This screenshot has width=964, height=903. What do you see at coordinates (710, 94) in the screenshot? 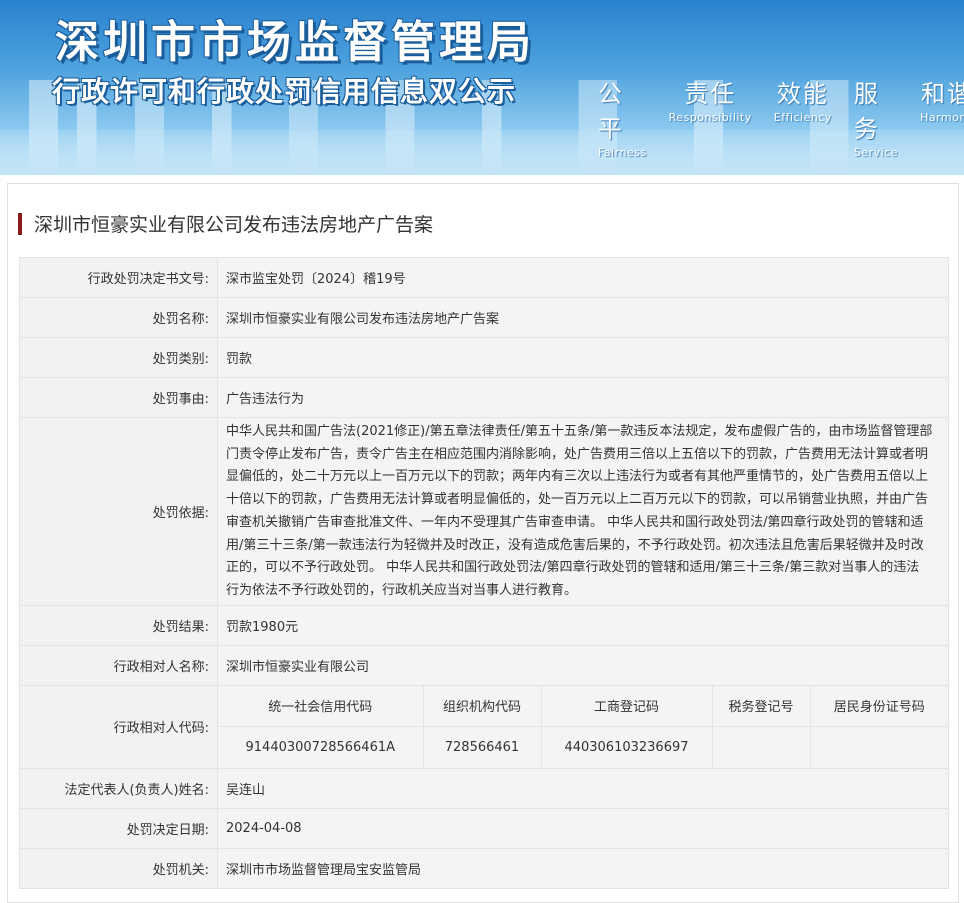
I see `slogan-zh: 责任` at bounding box center [710, 94].